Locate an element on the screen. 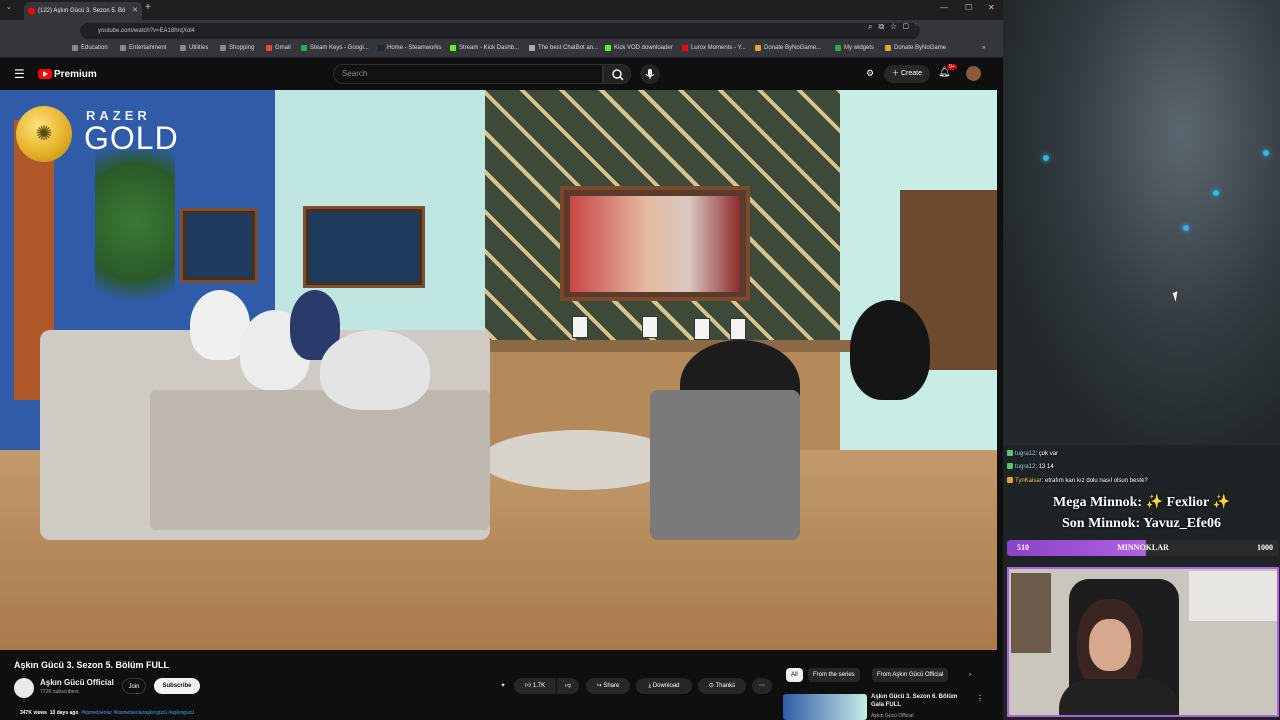 The height and width of the screenshot is (720, 1280). new-tab-icon: + is located at coordinates (148, 7).